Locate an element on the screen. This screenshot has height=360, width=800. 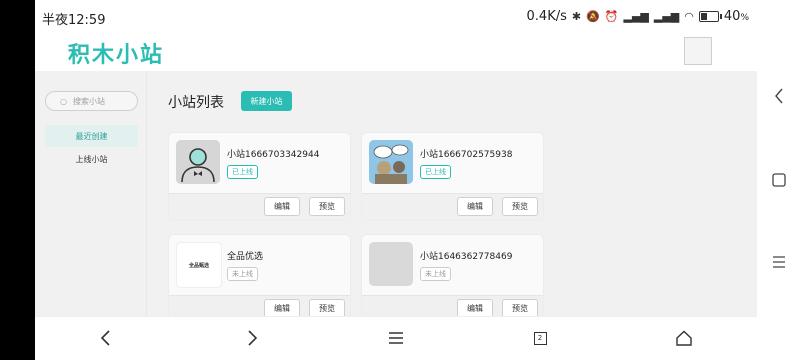
site-card: 小站1646362778469 未上线 编辑 预览 is located at coordinates (452, 278).